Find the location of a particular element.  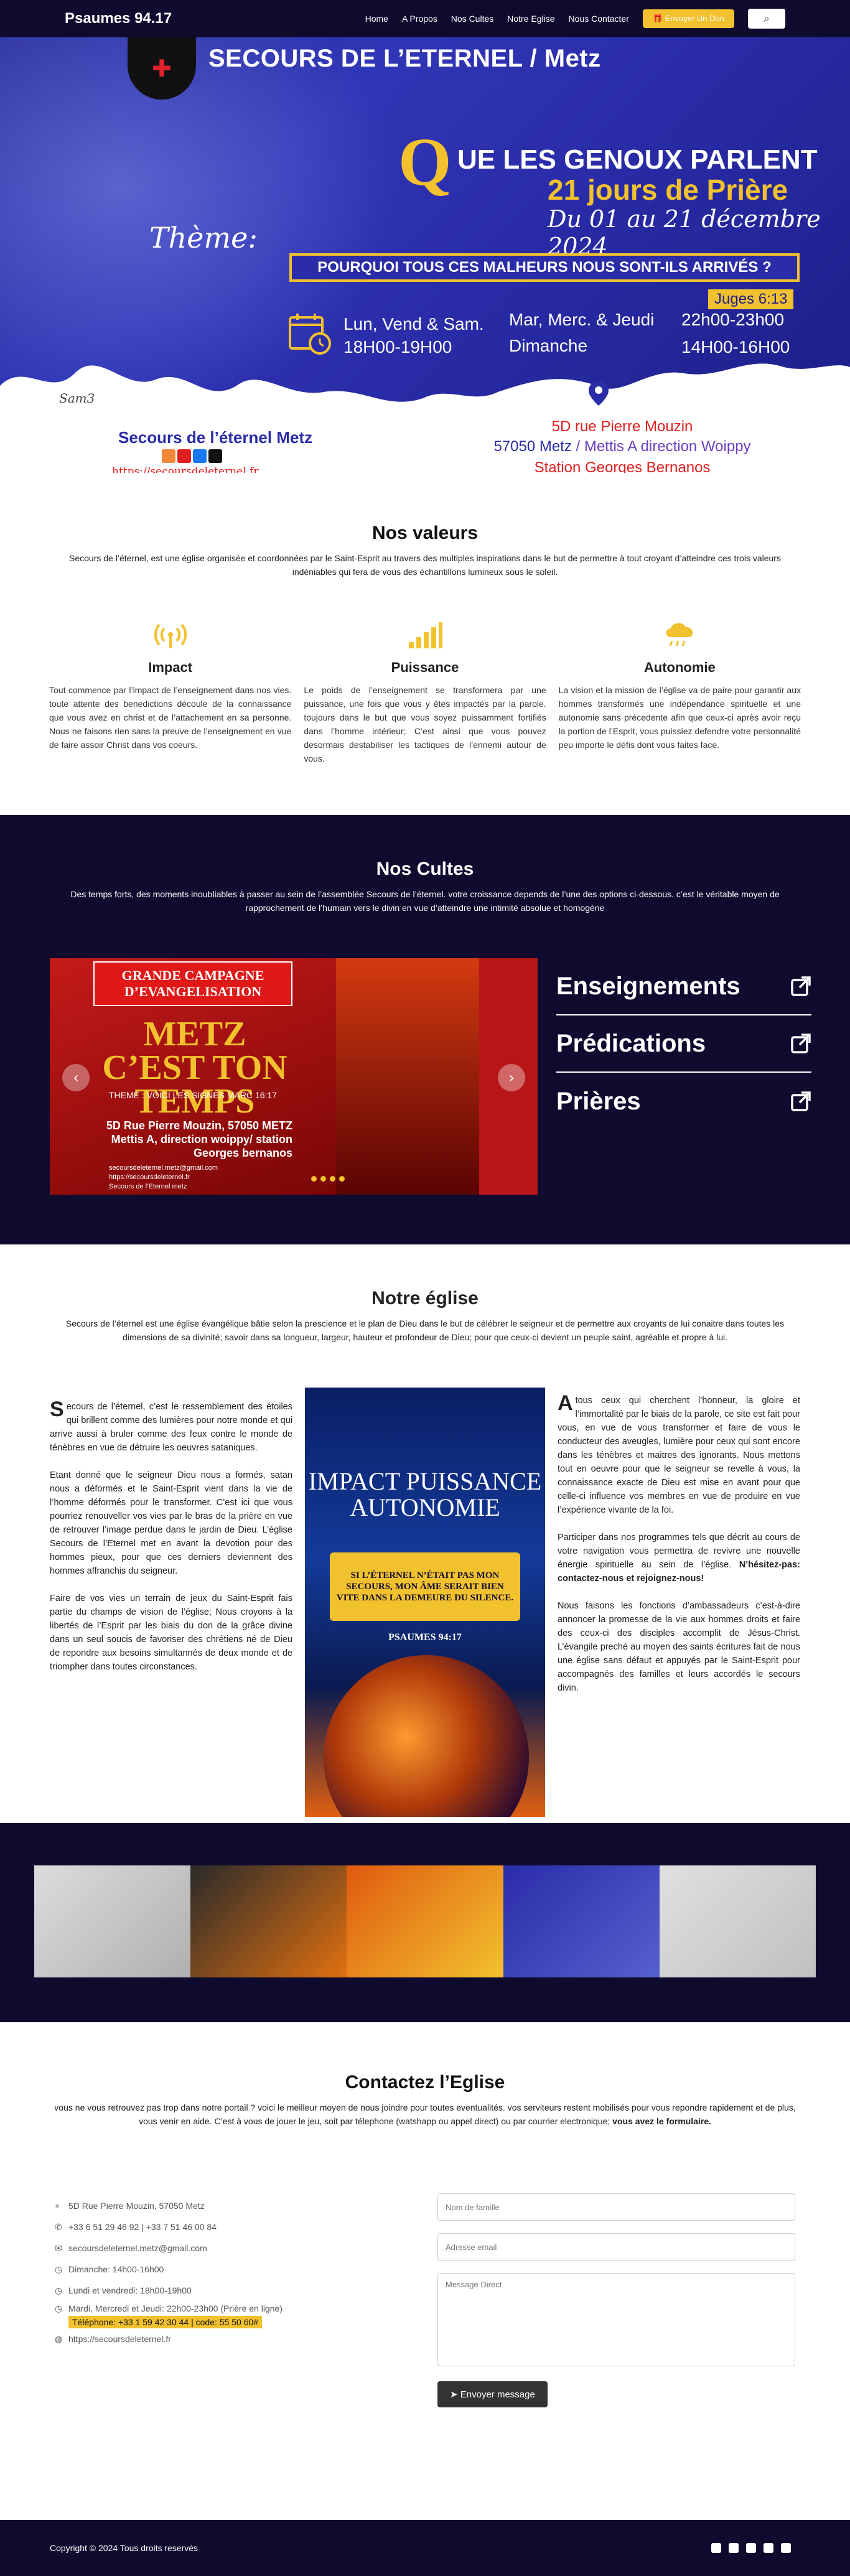

name-input is located at coordinates (616, 2207).